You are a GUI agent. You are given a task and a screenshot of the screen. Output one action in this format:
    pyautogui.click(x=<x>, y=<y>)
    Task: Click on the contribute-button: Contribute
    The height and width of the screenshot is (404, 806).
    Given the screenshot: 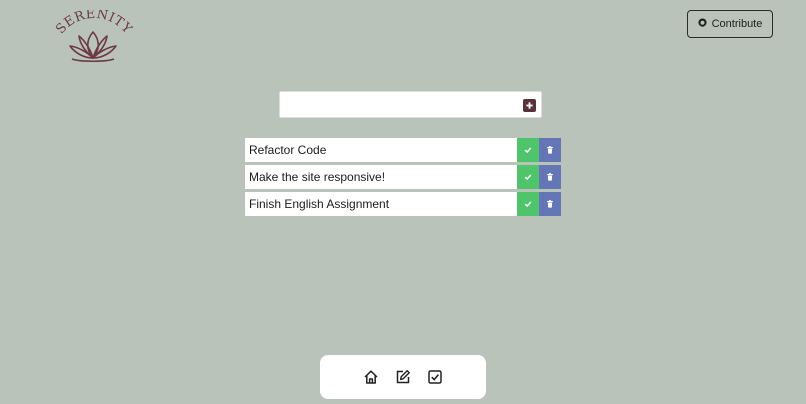 What is the action you would take?
    pyautogui.click(x=730, y=24)
    